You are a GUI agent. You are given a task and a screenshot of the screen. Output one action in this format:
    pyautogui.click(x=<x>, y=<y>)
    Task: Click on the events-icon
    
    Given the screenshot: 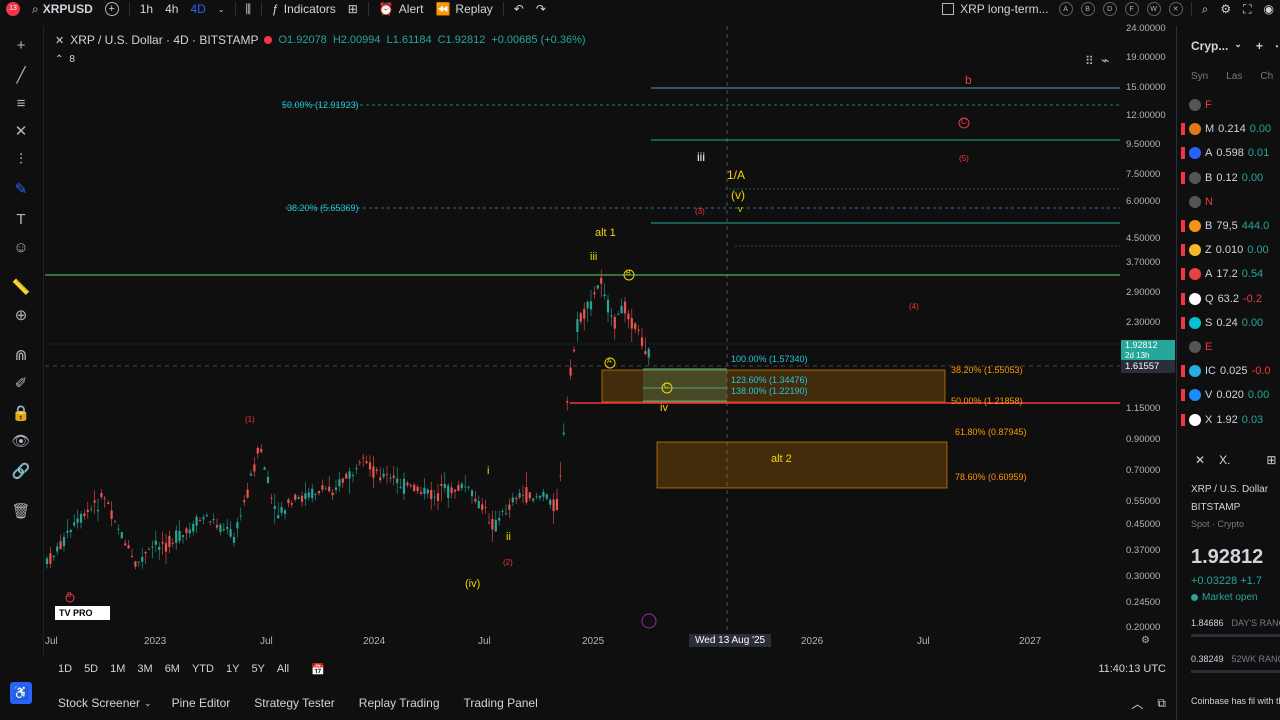 What is the action you would take?
    pyautogui.click(x=649, y=621)
    